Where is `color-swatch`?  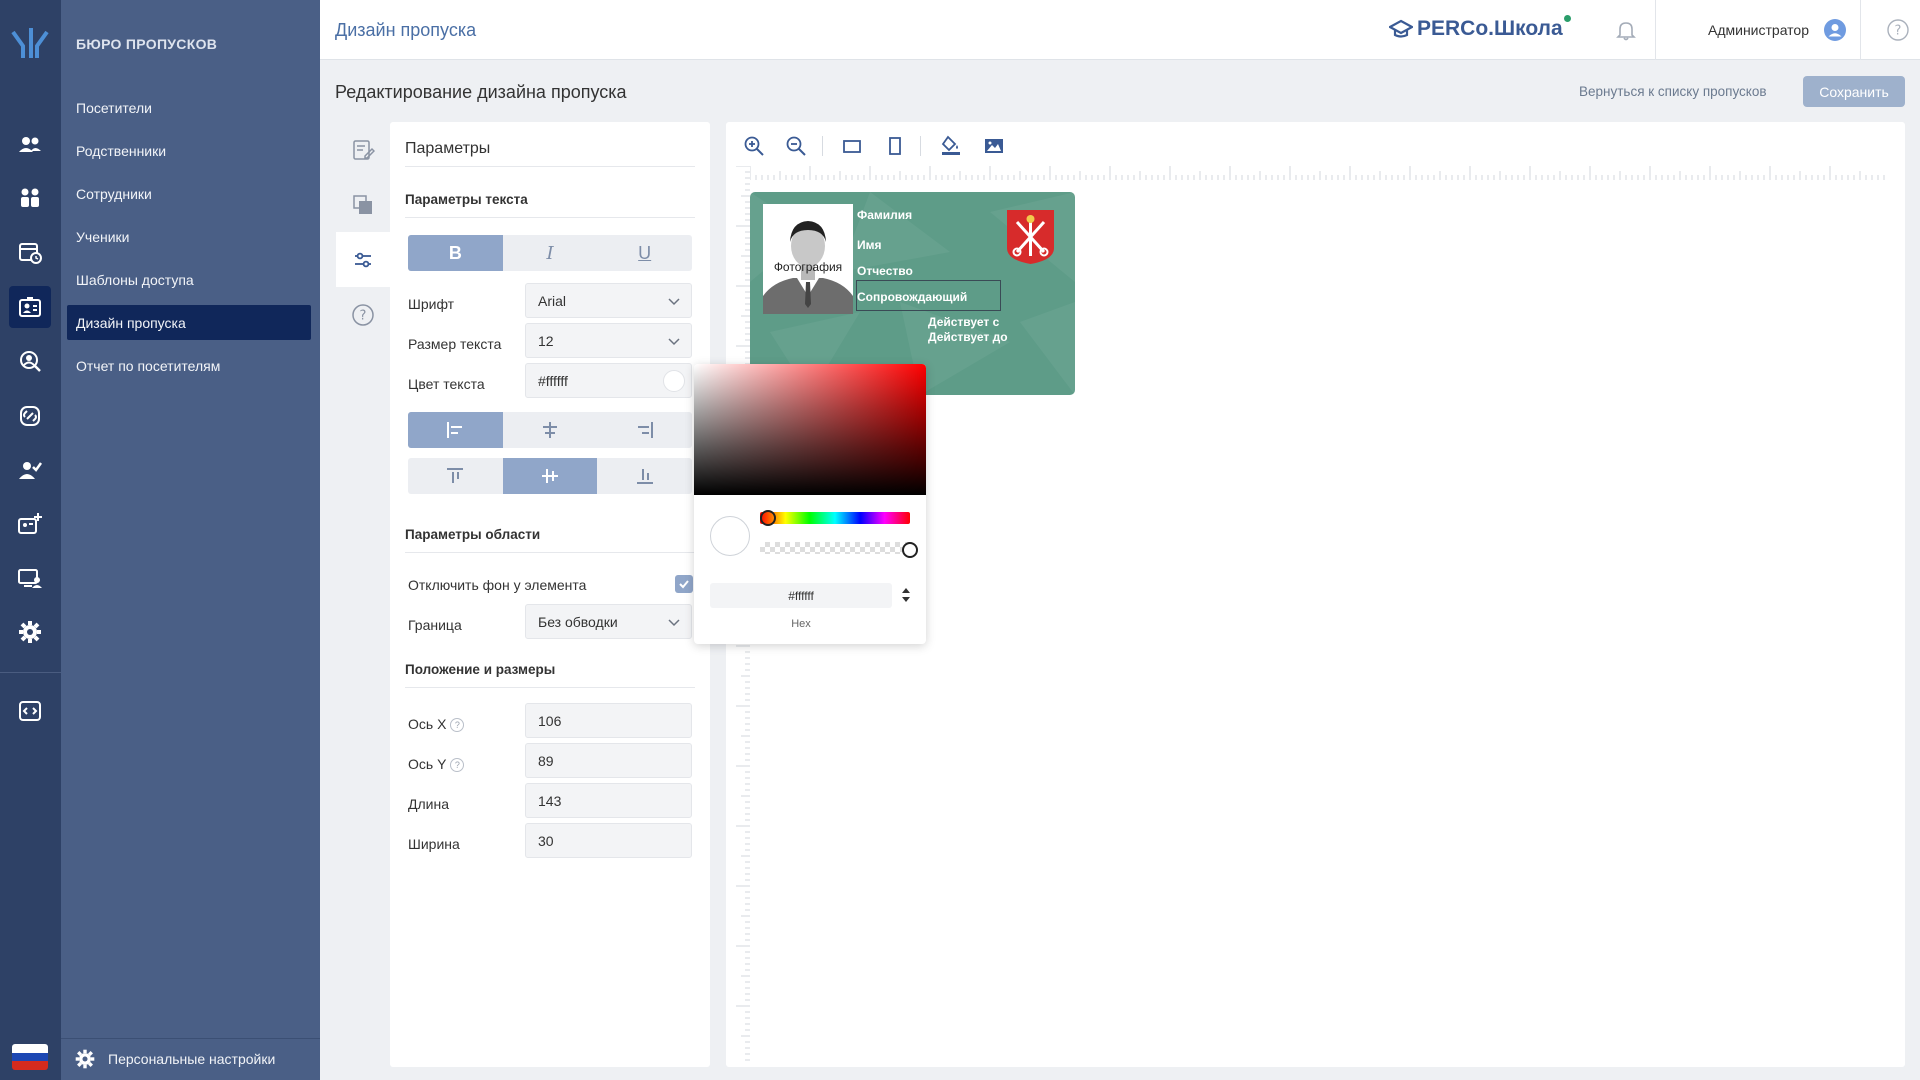 color-swatch is located at coordinates (674, 381).